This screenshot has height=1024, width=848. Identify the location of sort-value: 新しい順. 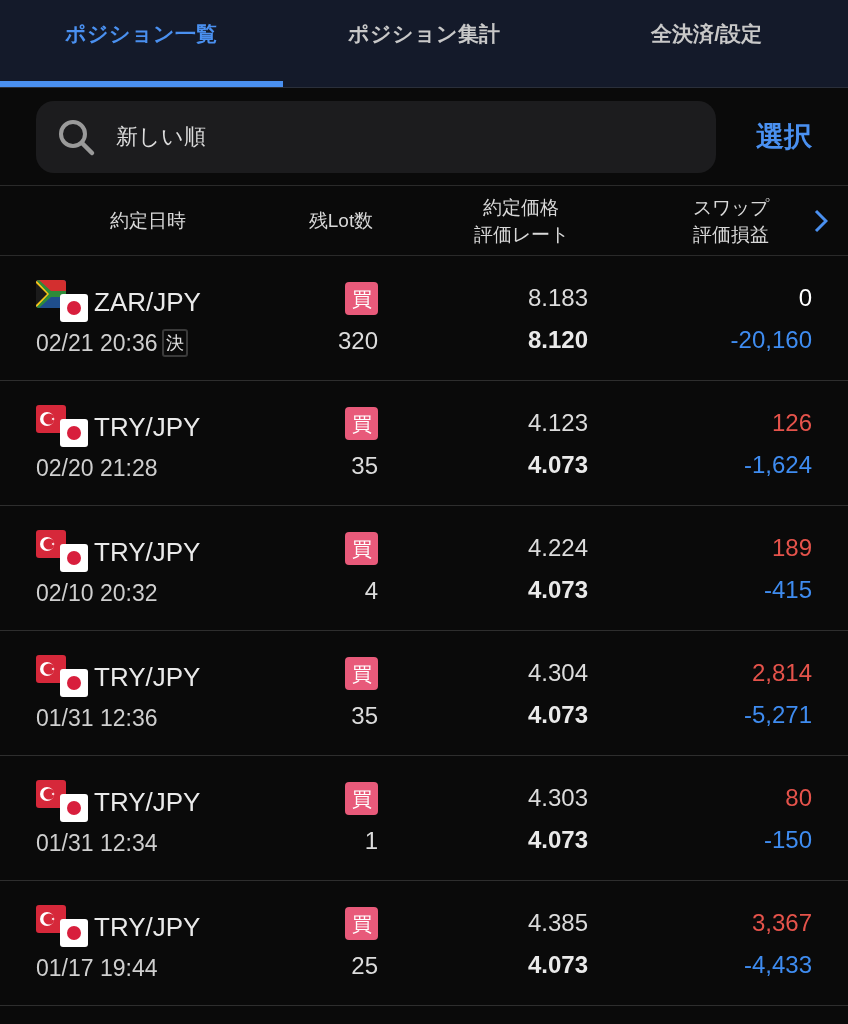
(161, 137).